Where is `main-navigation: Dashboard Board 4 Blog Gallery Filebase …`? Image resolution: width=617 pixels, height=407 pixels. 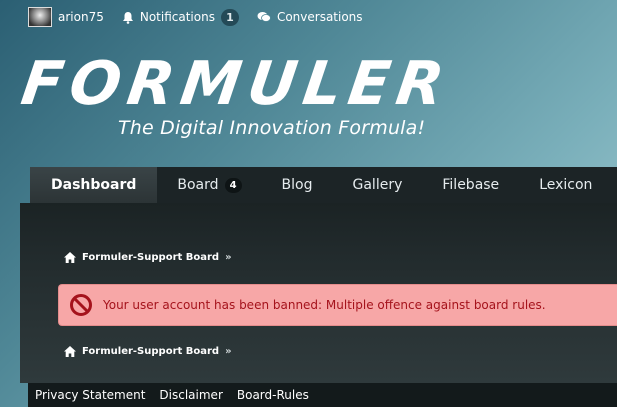
main-navigation: Dashboard Board 4 Blog Gallery Filebase … is located at coordinates (323, 185).